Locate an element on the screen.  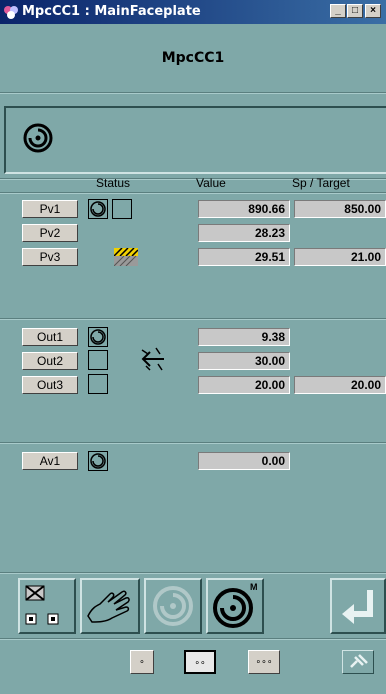
title-bar: MpcCC1 : MainFaceplate _ □ × is located at coordinates (193, 12).